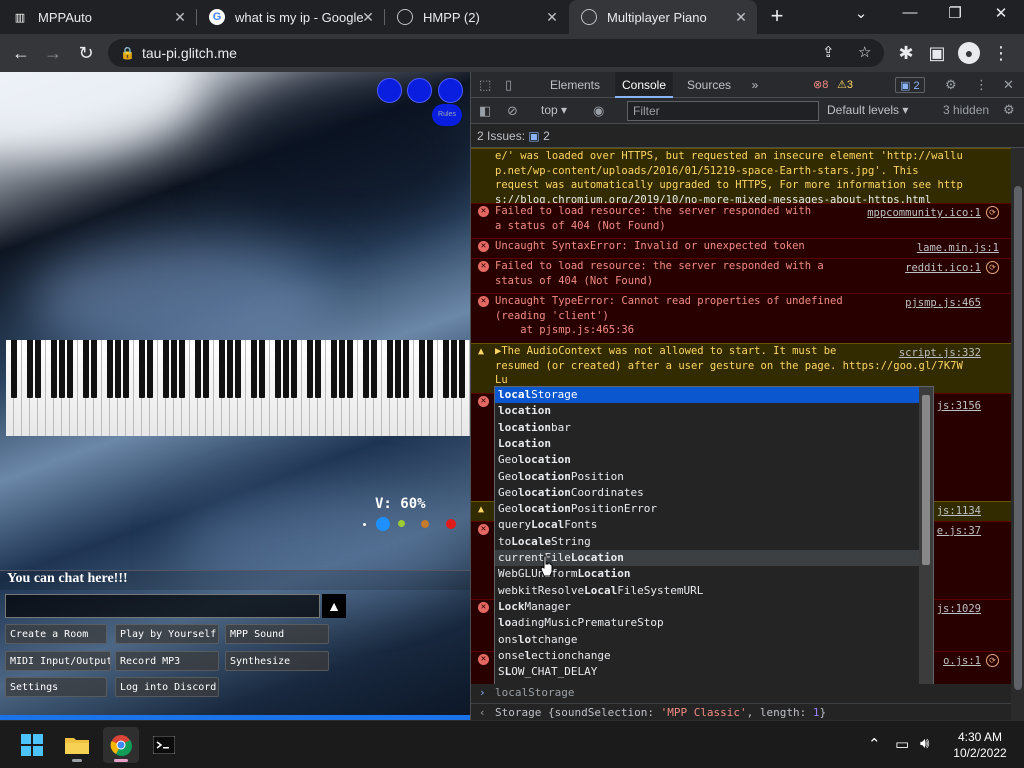  Describe the element at coordinates (554, 110) in the screenshot. I see `context-select: top ▾` at that location.